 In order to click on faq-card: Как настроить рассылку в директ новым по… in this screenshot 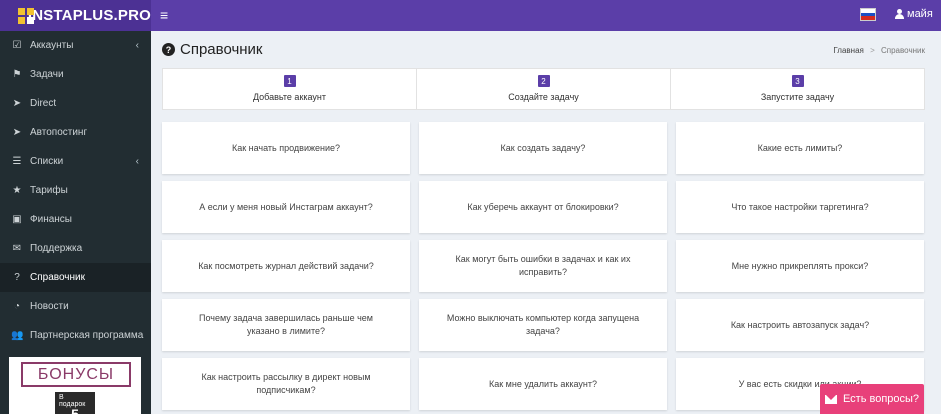, I will do `click(286, 384)`.